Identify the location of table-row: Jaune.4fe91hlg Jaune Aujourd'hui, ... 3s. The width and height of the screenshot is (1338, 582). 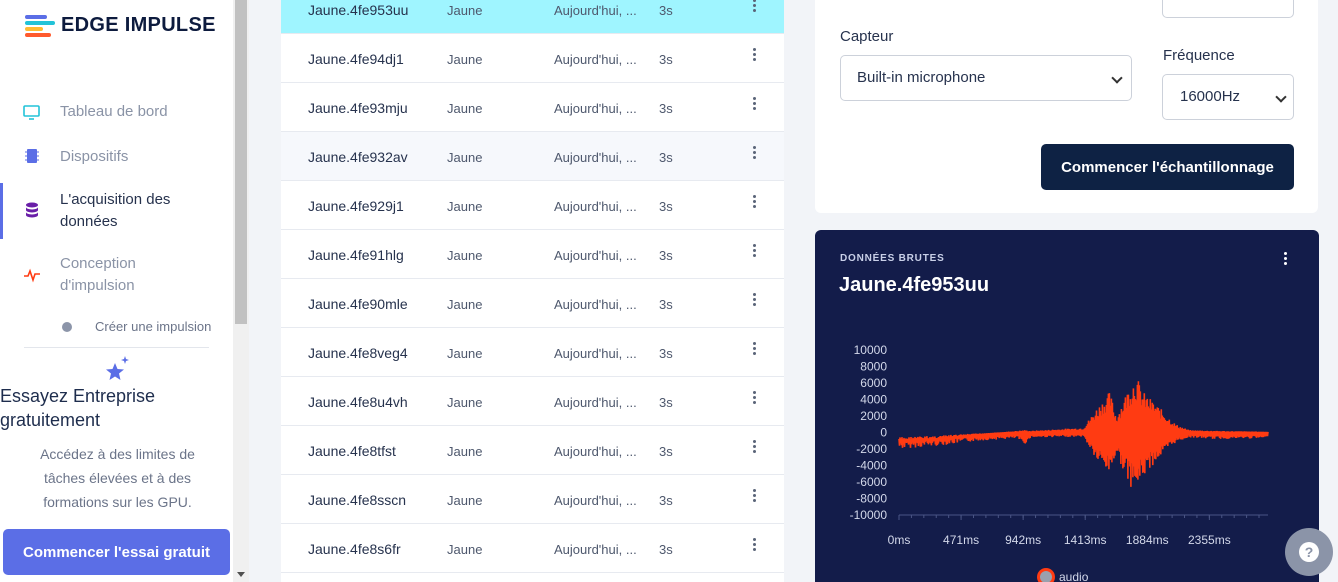
(532, 254).